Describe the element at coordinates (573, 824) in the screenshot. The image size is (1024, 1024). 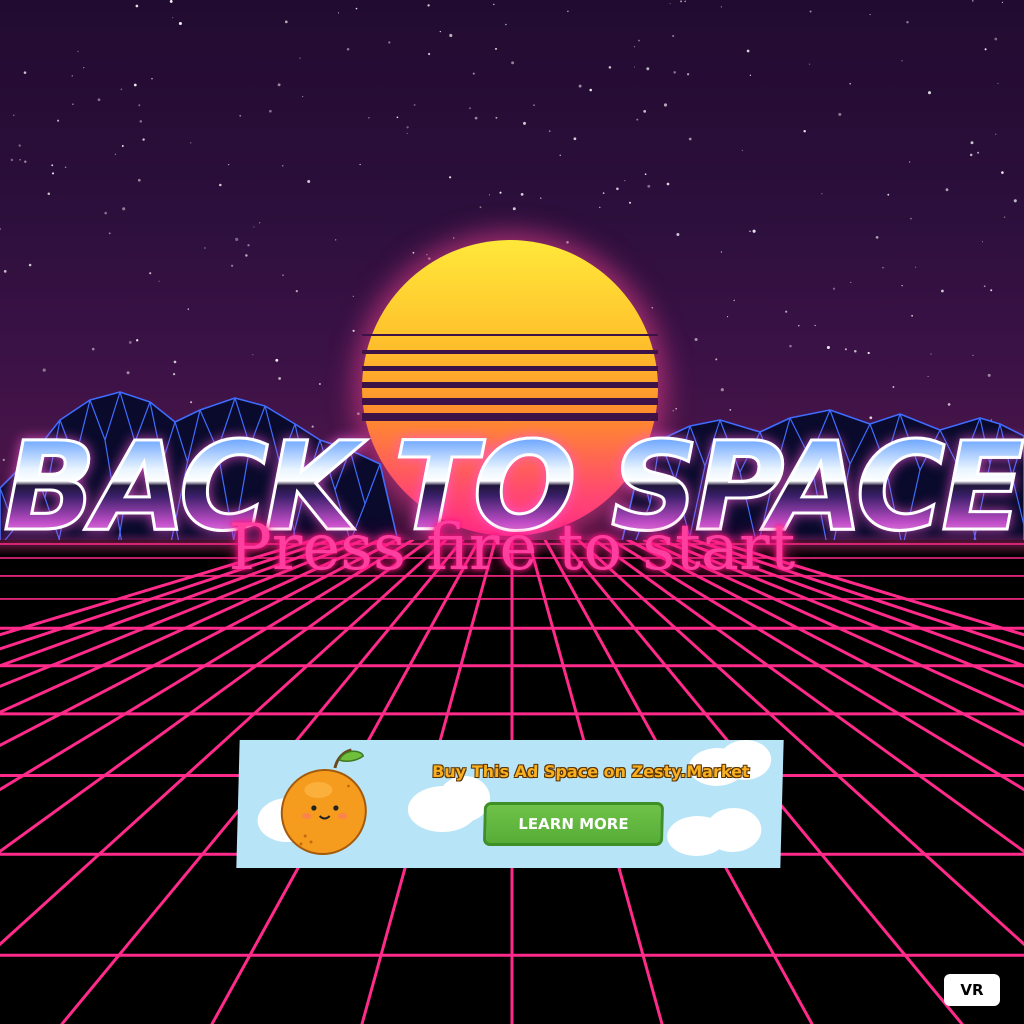
I see `learn-more-button: LEARN MORE` at that location.